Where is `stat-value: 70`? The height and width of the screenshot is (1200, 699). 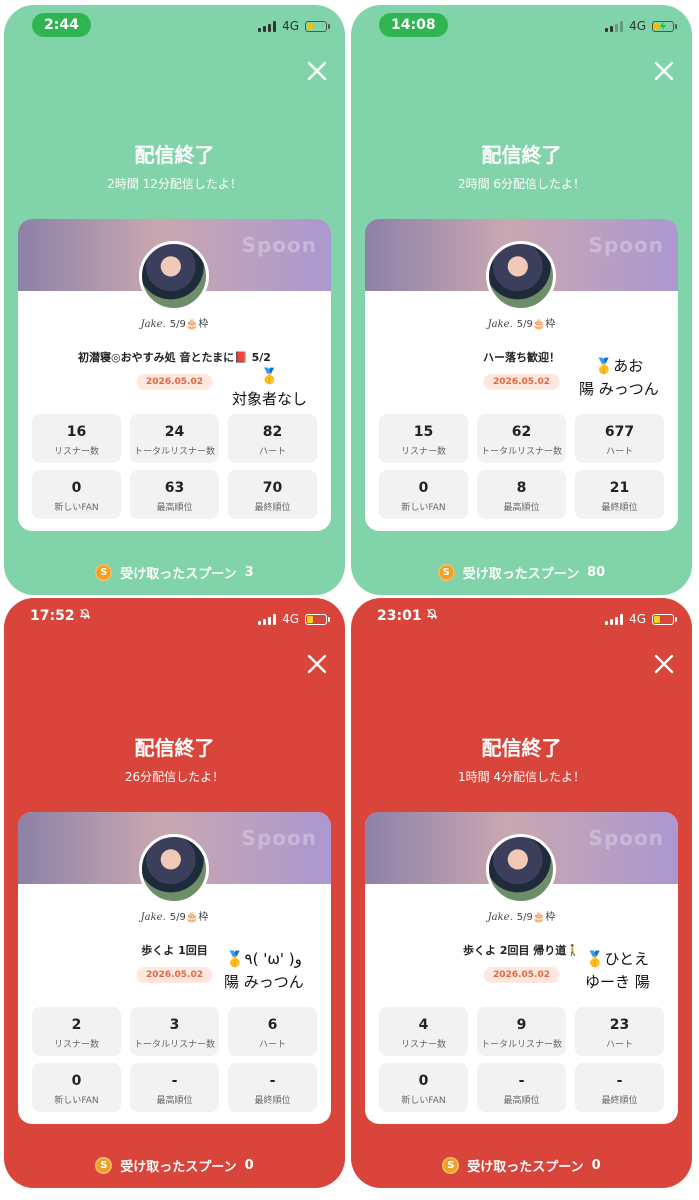 stat-value: 70 is located at coordinates (272, 488).